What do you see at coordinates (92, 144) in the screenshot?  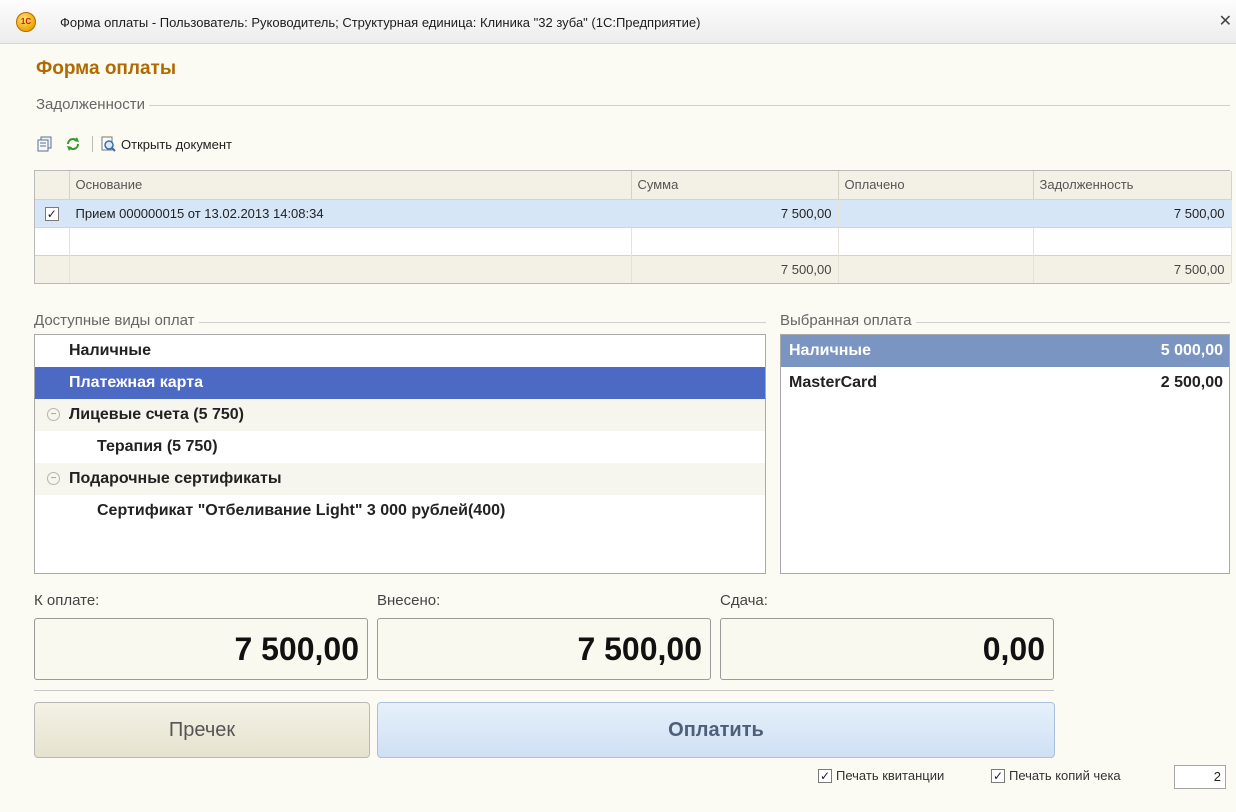 I see `toolbar-separator` at bounding box center [92, 144].